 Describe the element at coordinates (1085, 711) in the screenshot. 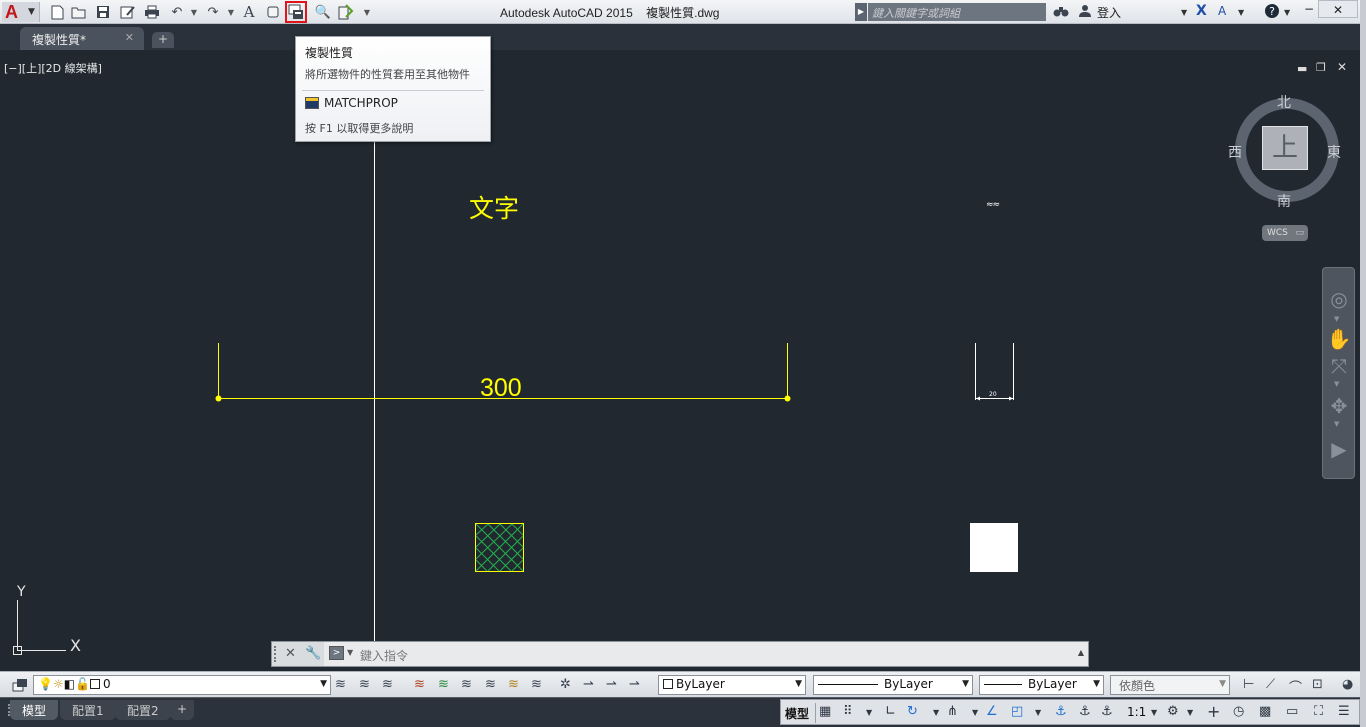

I see `auto-scale-icon: ⚓` at that location.